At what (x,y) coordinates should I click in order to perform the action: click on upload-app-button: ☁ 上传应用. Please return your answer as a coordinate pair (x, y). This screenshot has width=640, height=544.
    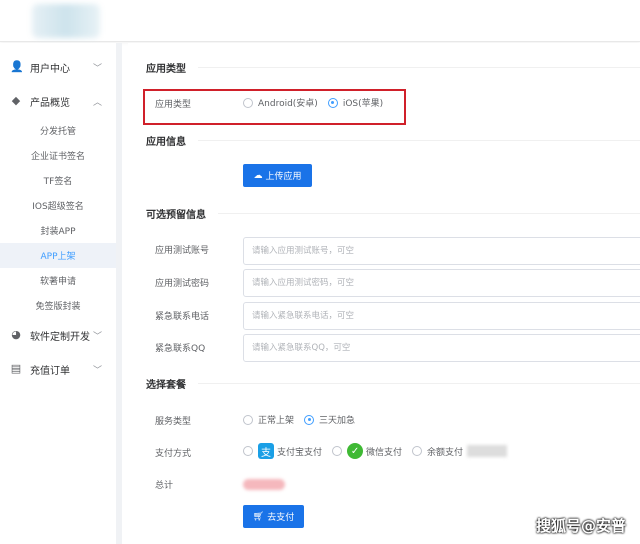
    Looking at the image, I should click on (277, 175).